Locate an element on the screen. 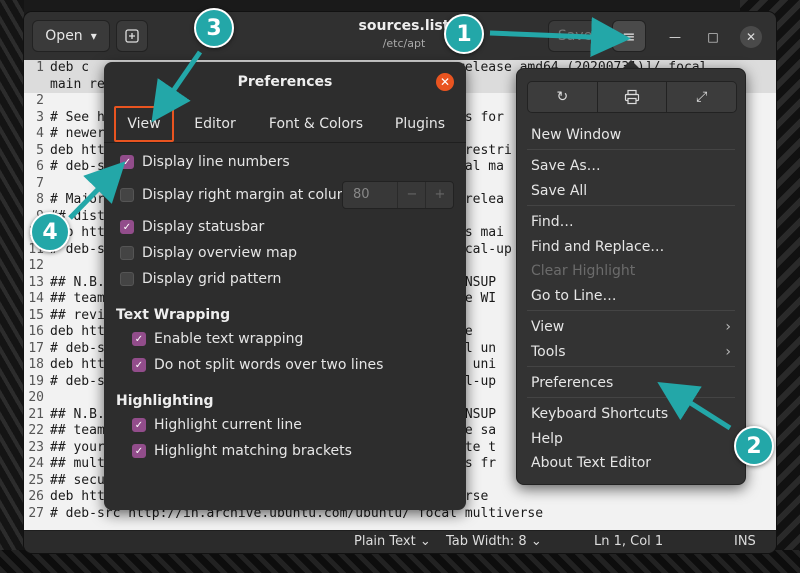 Image resolution: width=800 pixels, height=573 pixels. annotation-badge-3: 3 is located at coordinates (214, 28).